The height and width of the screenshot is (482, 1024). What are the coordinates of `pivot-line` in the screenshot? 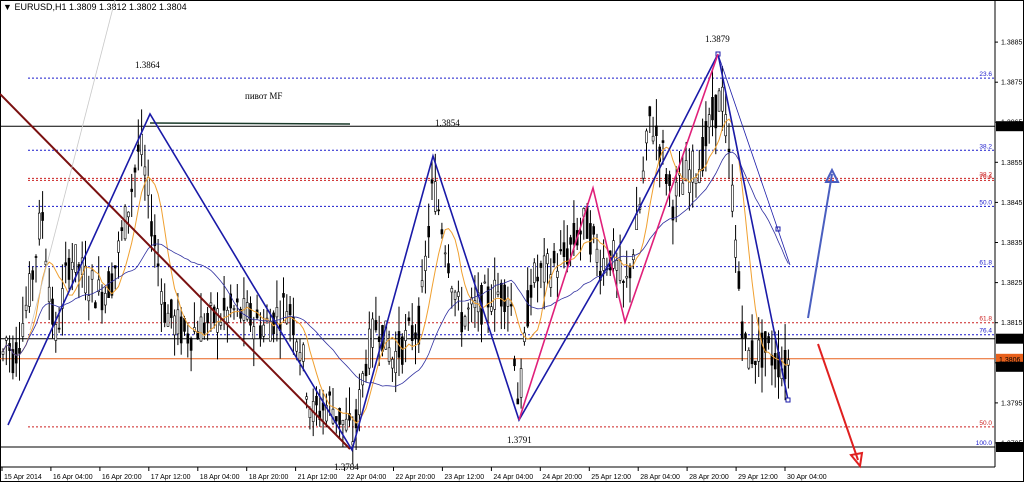 It's located at (250, 123).